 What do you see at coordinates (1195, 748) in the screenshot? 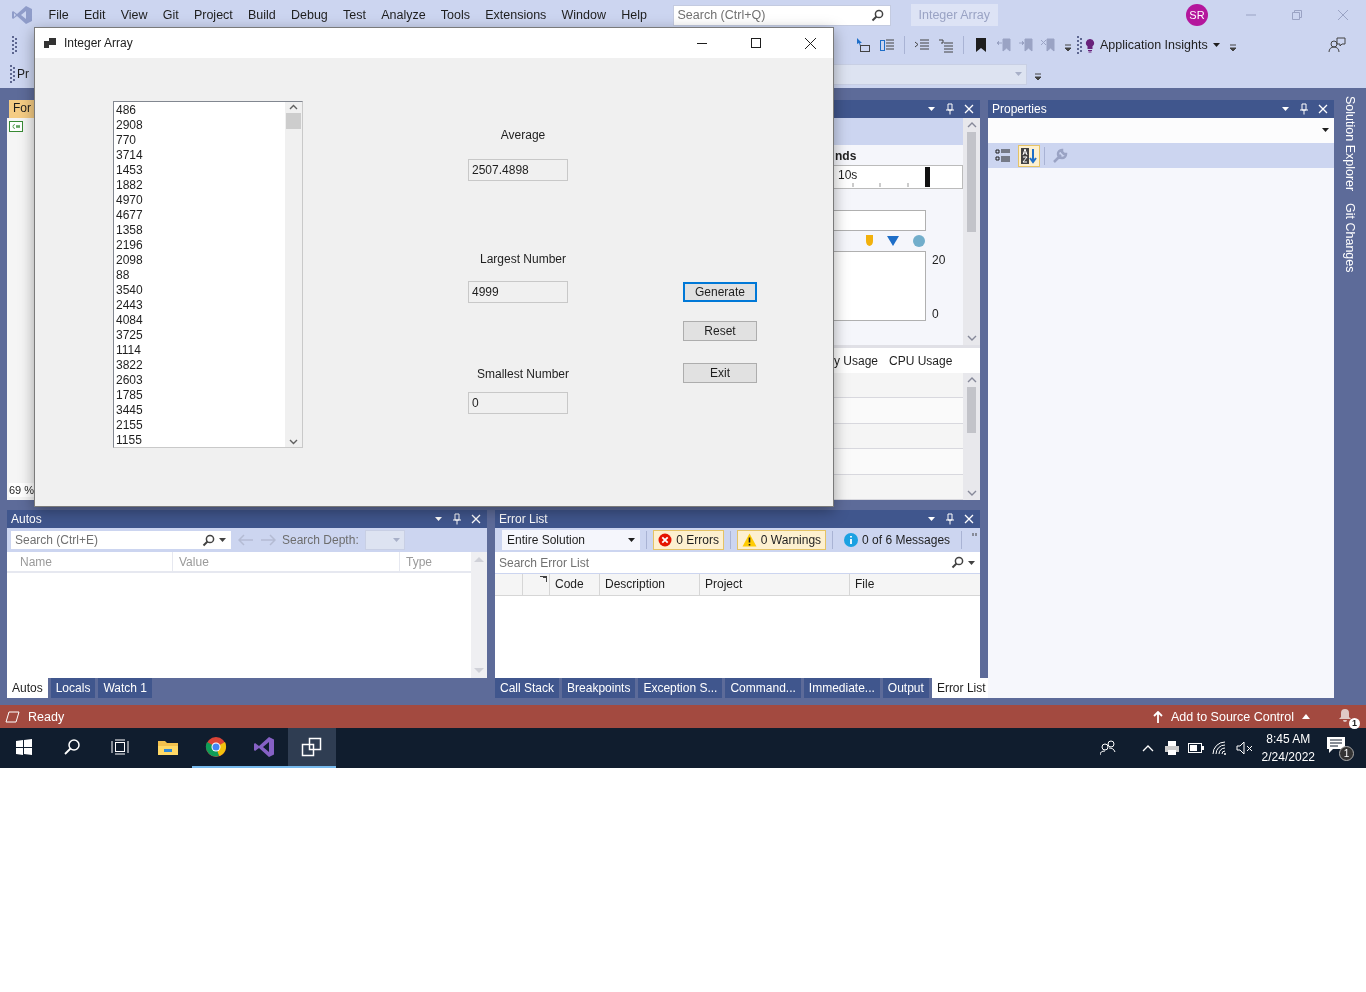
I see `battery-icon` at bounding box center [1195, 748].